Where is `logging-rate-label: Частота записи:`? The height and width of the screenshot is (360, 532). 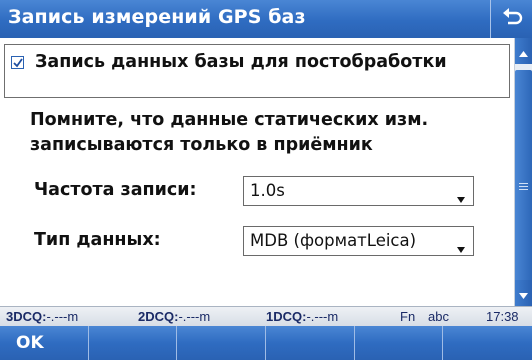 logging-rate-label: Частота записи: is located at coordinates (115, 190).